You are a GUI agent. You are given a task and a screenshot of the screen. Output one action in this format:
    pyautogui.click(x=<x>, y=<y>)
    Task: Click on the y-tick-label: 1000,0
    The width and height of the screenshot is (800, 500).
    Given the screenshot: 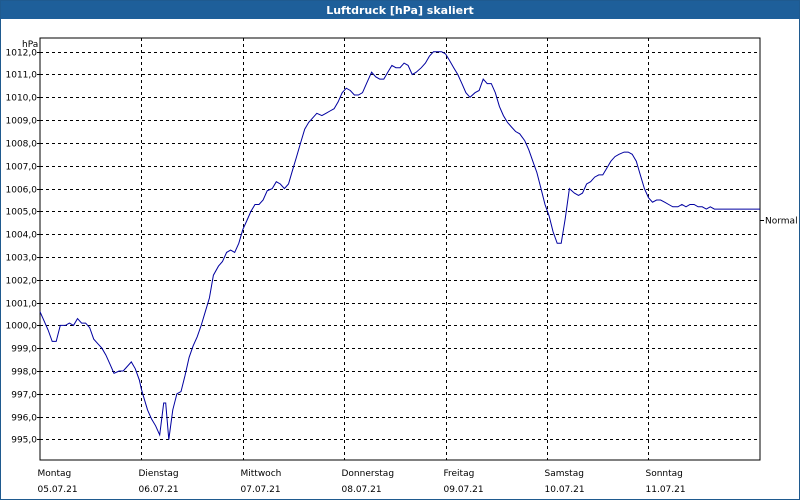 What is the action you would take?
    pyautogui.click(x=22, y=327)
    